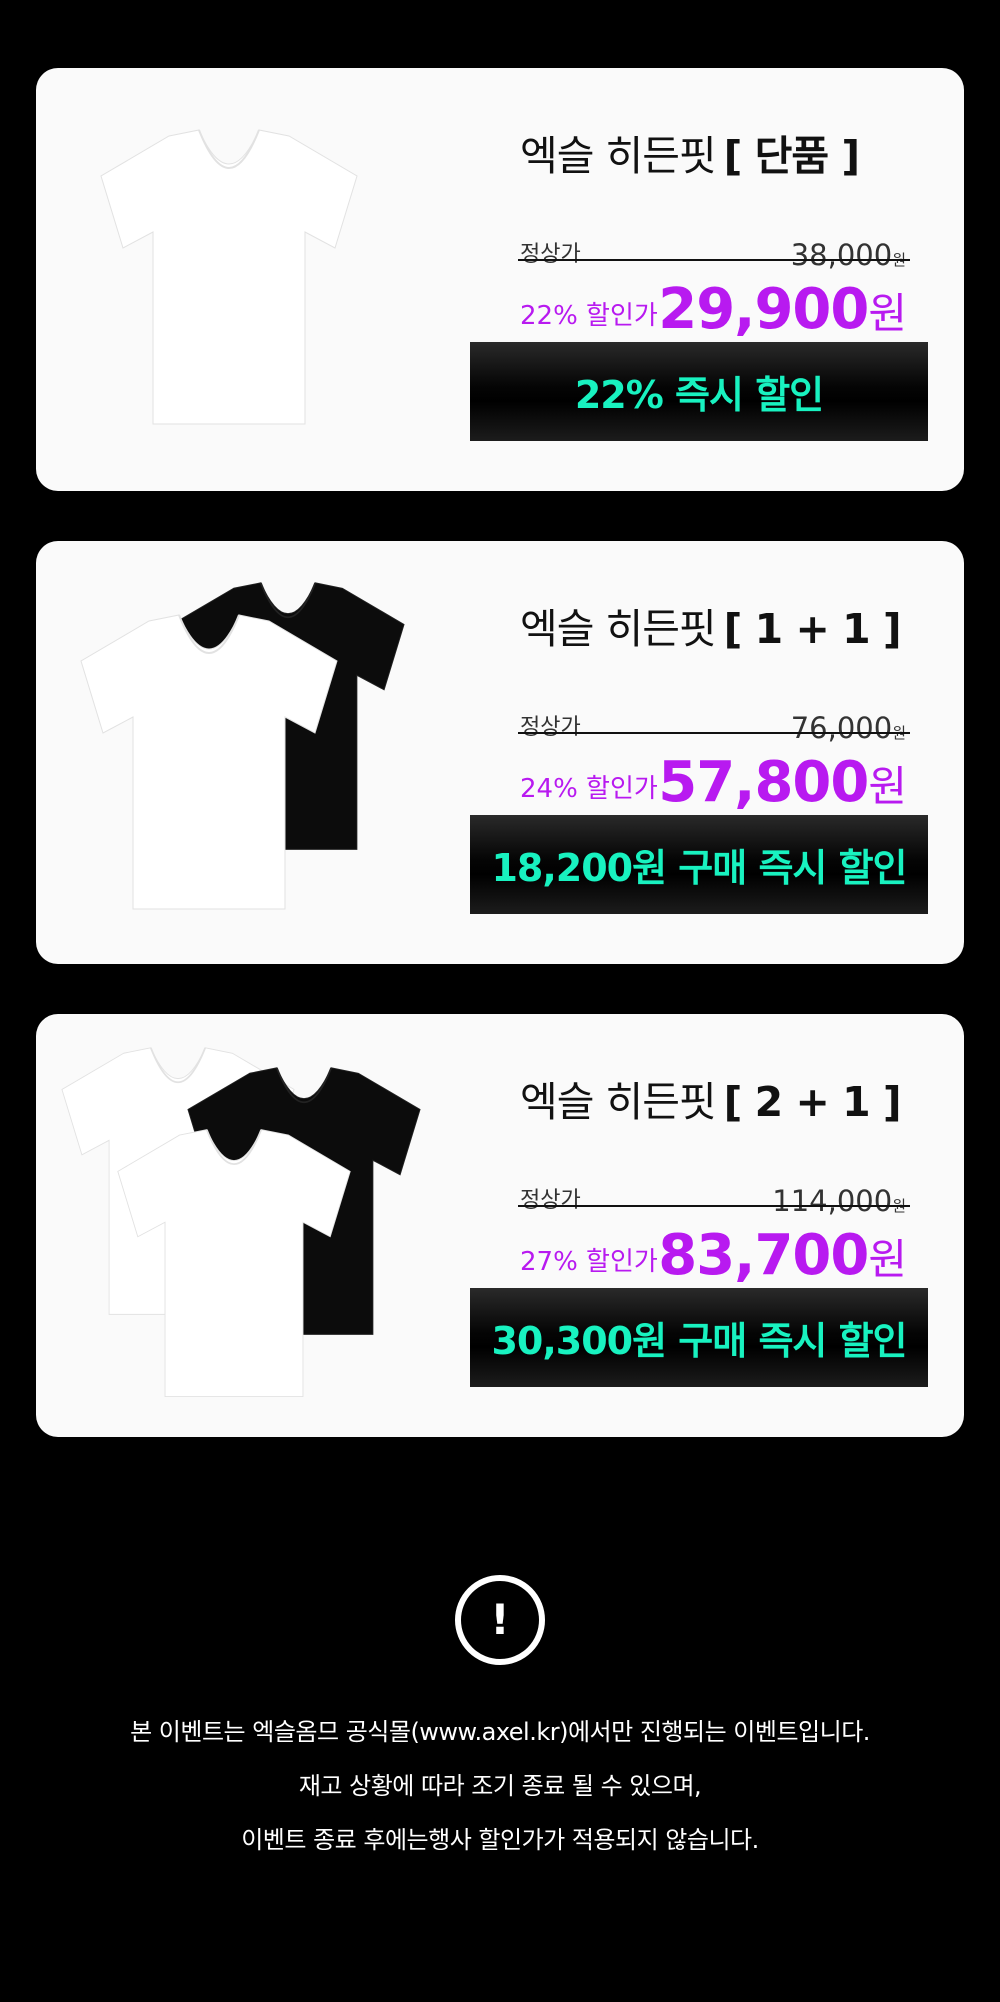  I want to click on sale-price-row: 24% 할인가 57,800원, so click(713, 782).